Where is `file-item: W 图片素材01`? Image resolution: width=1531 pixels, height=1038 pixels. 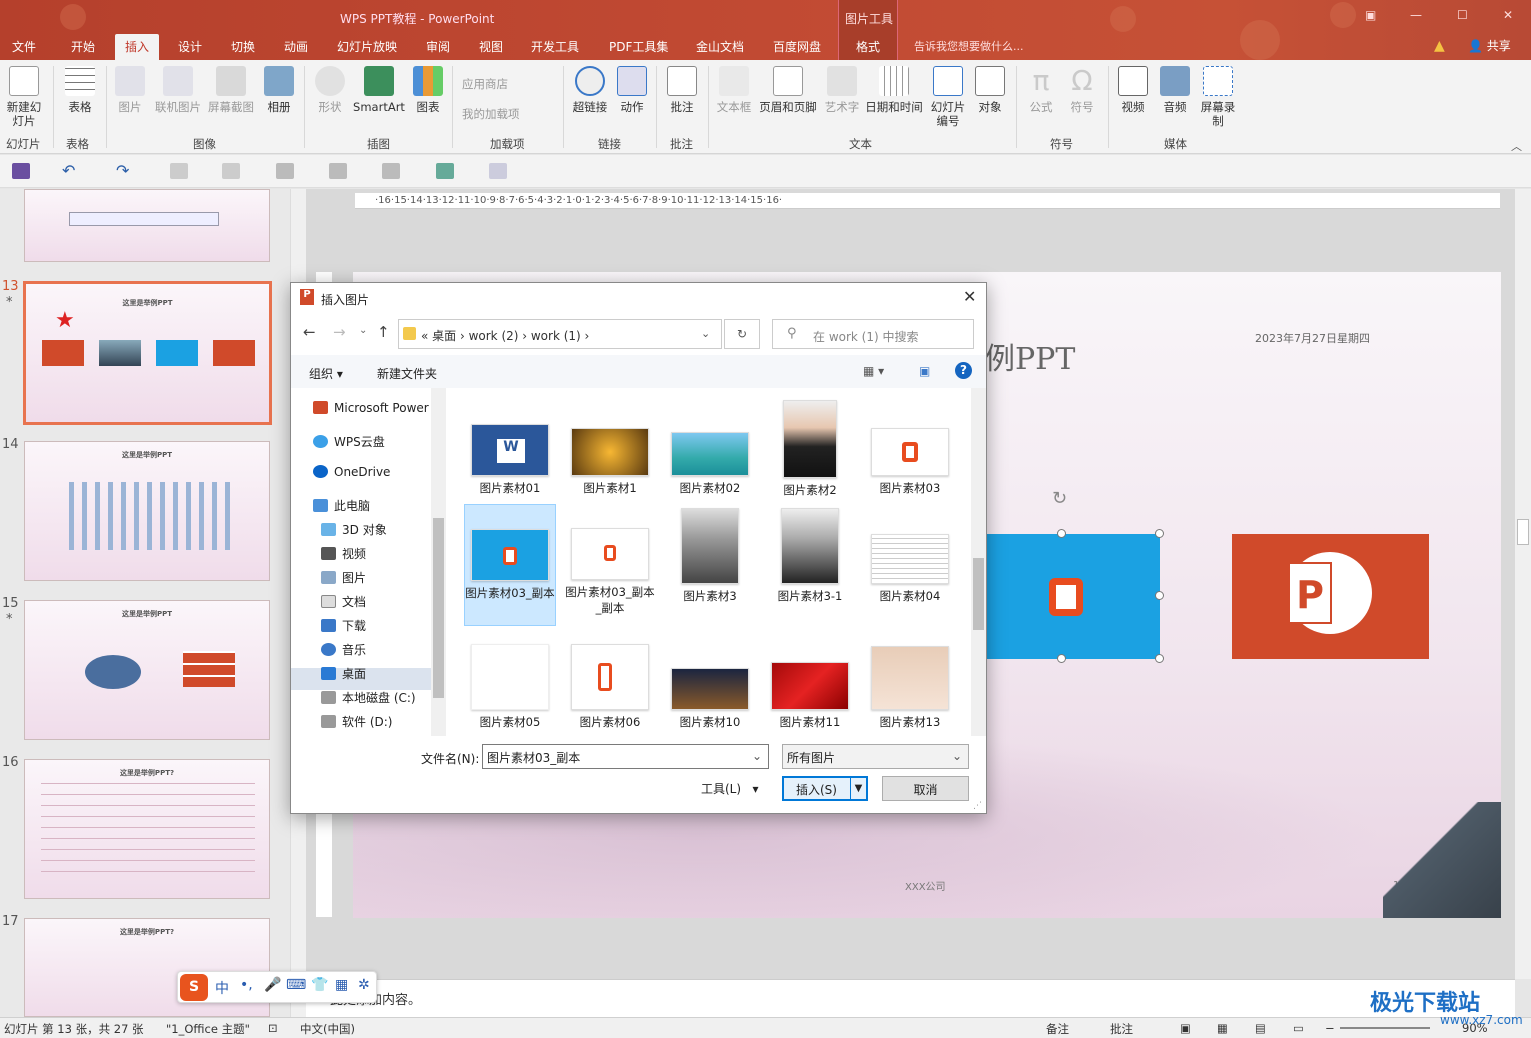 file-item: W 图片素材01 is located at coordinates (510, 460).